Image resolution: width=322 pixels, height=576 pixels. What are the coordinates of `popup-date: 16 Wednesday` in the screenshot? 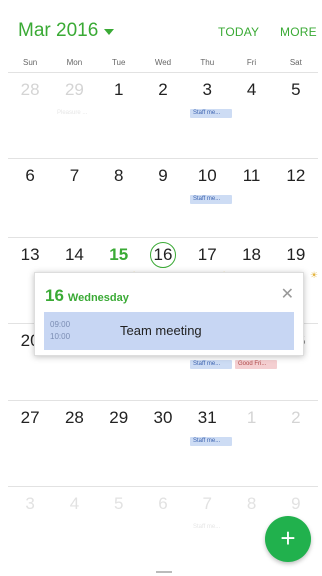 It's located at (87, 296).